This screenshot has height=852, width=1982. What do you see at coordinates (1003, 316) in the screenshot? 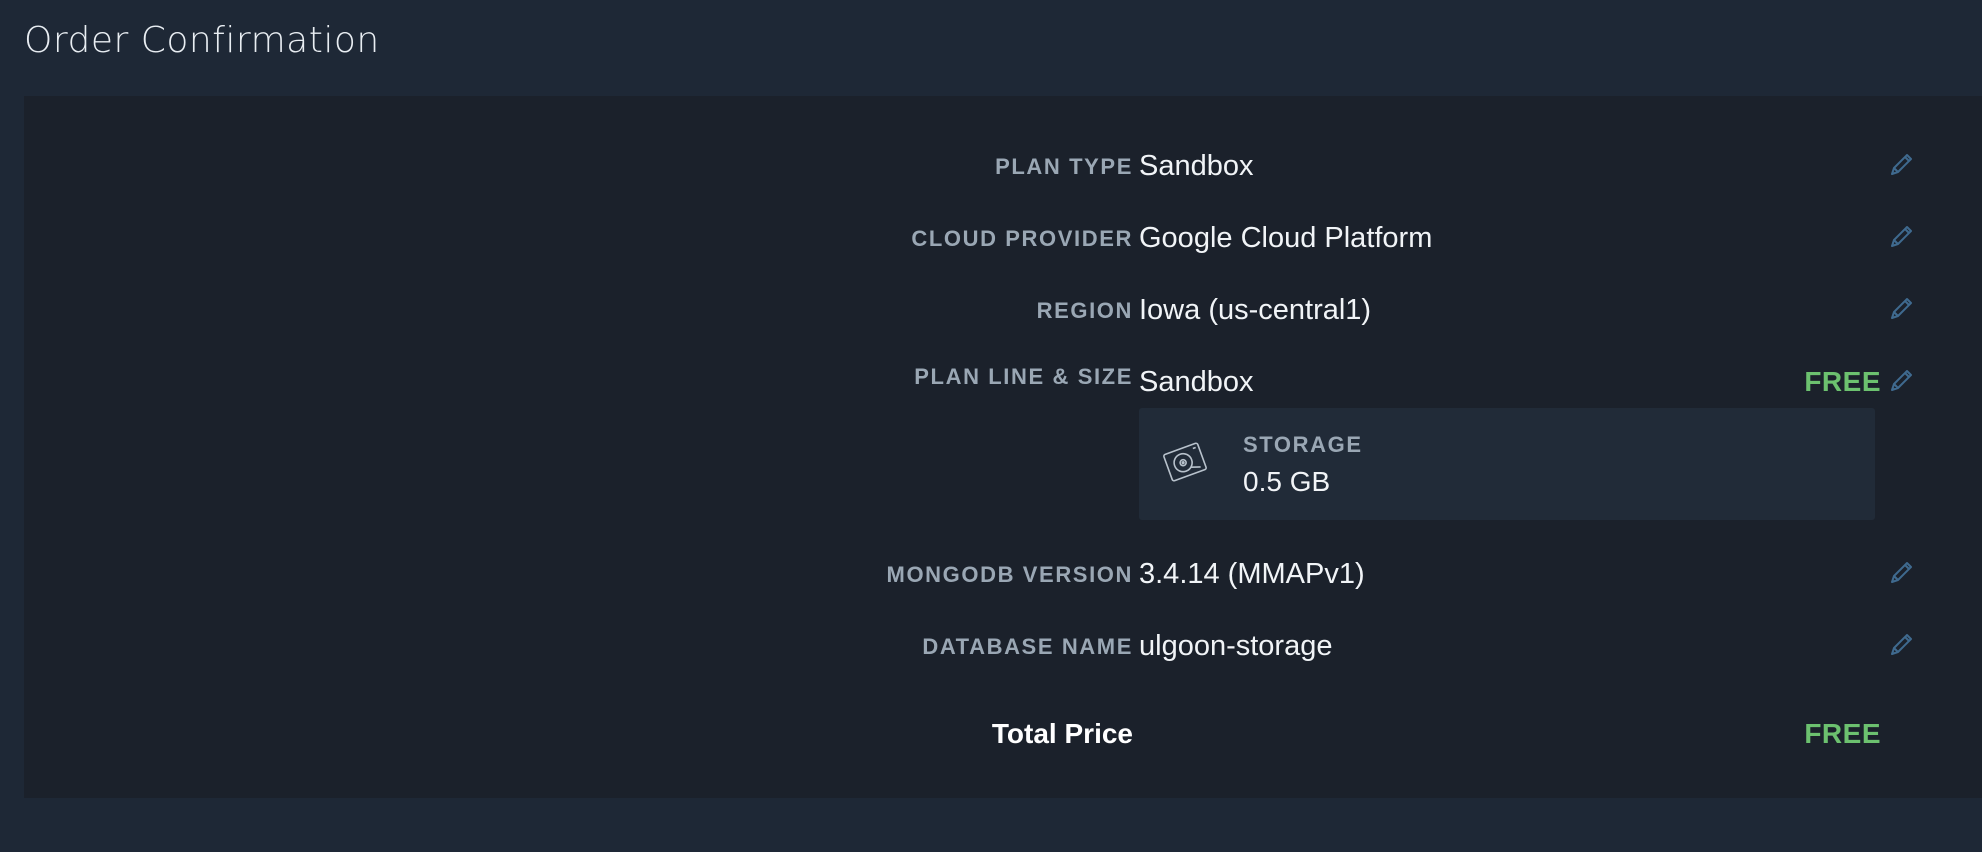
I see `row-region: REGION Iowa (us-central1)` at bounding box center [1003, 316].